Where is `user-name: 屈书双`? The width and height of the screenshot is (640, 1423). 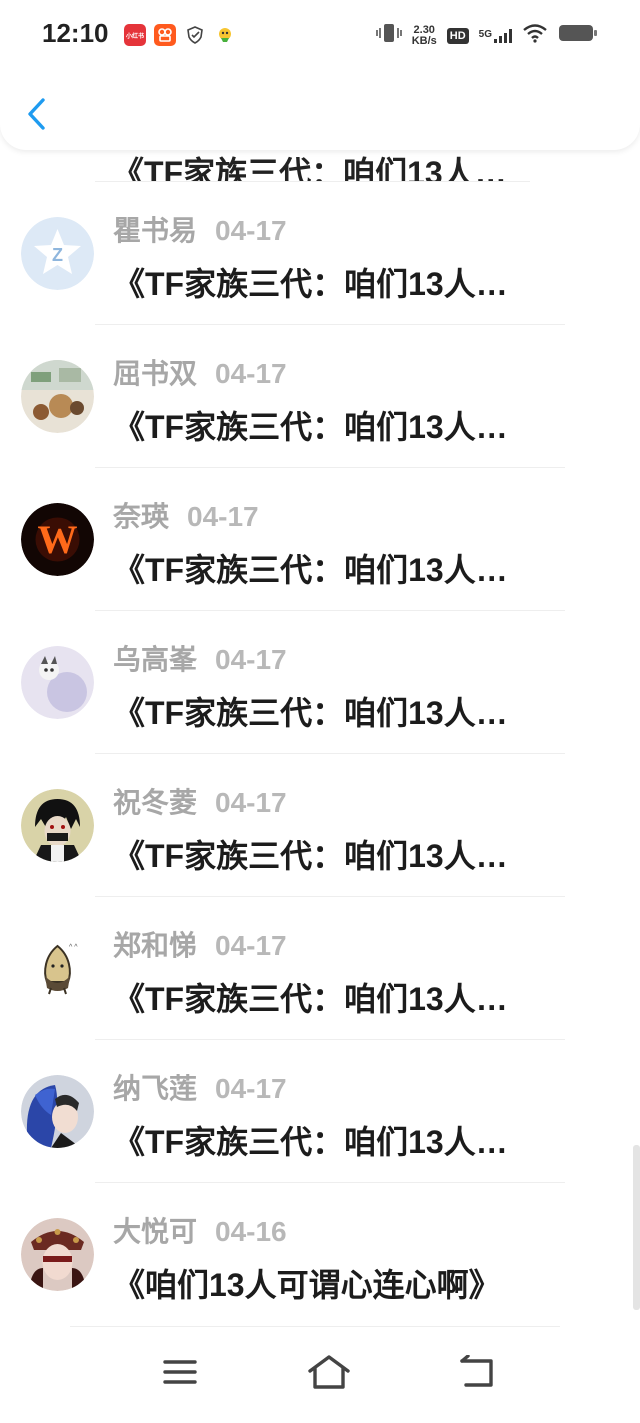 user-name: 屈书双 is located at coordinates (155, 373).